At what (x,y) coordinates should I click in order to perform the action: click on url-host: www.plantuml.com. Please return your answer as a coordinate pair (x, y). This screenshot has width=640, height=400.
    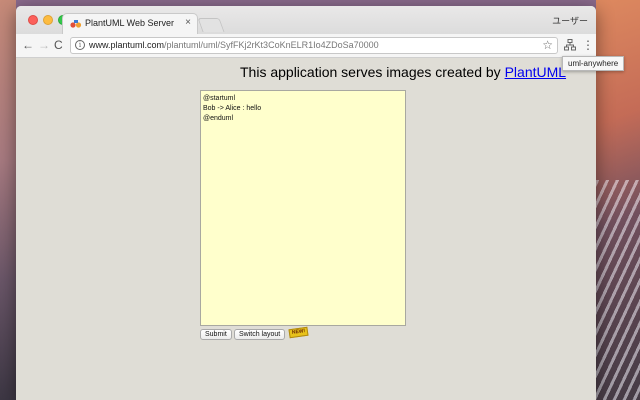
    Looking at the image, I should click on (127, 45).